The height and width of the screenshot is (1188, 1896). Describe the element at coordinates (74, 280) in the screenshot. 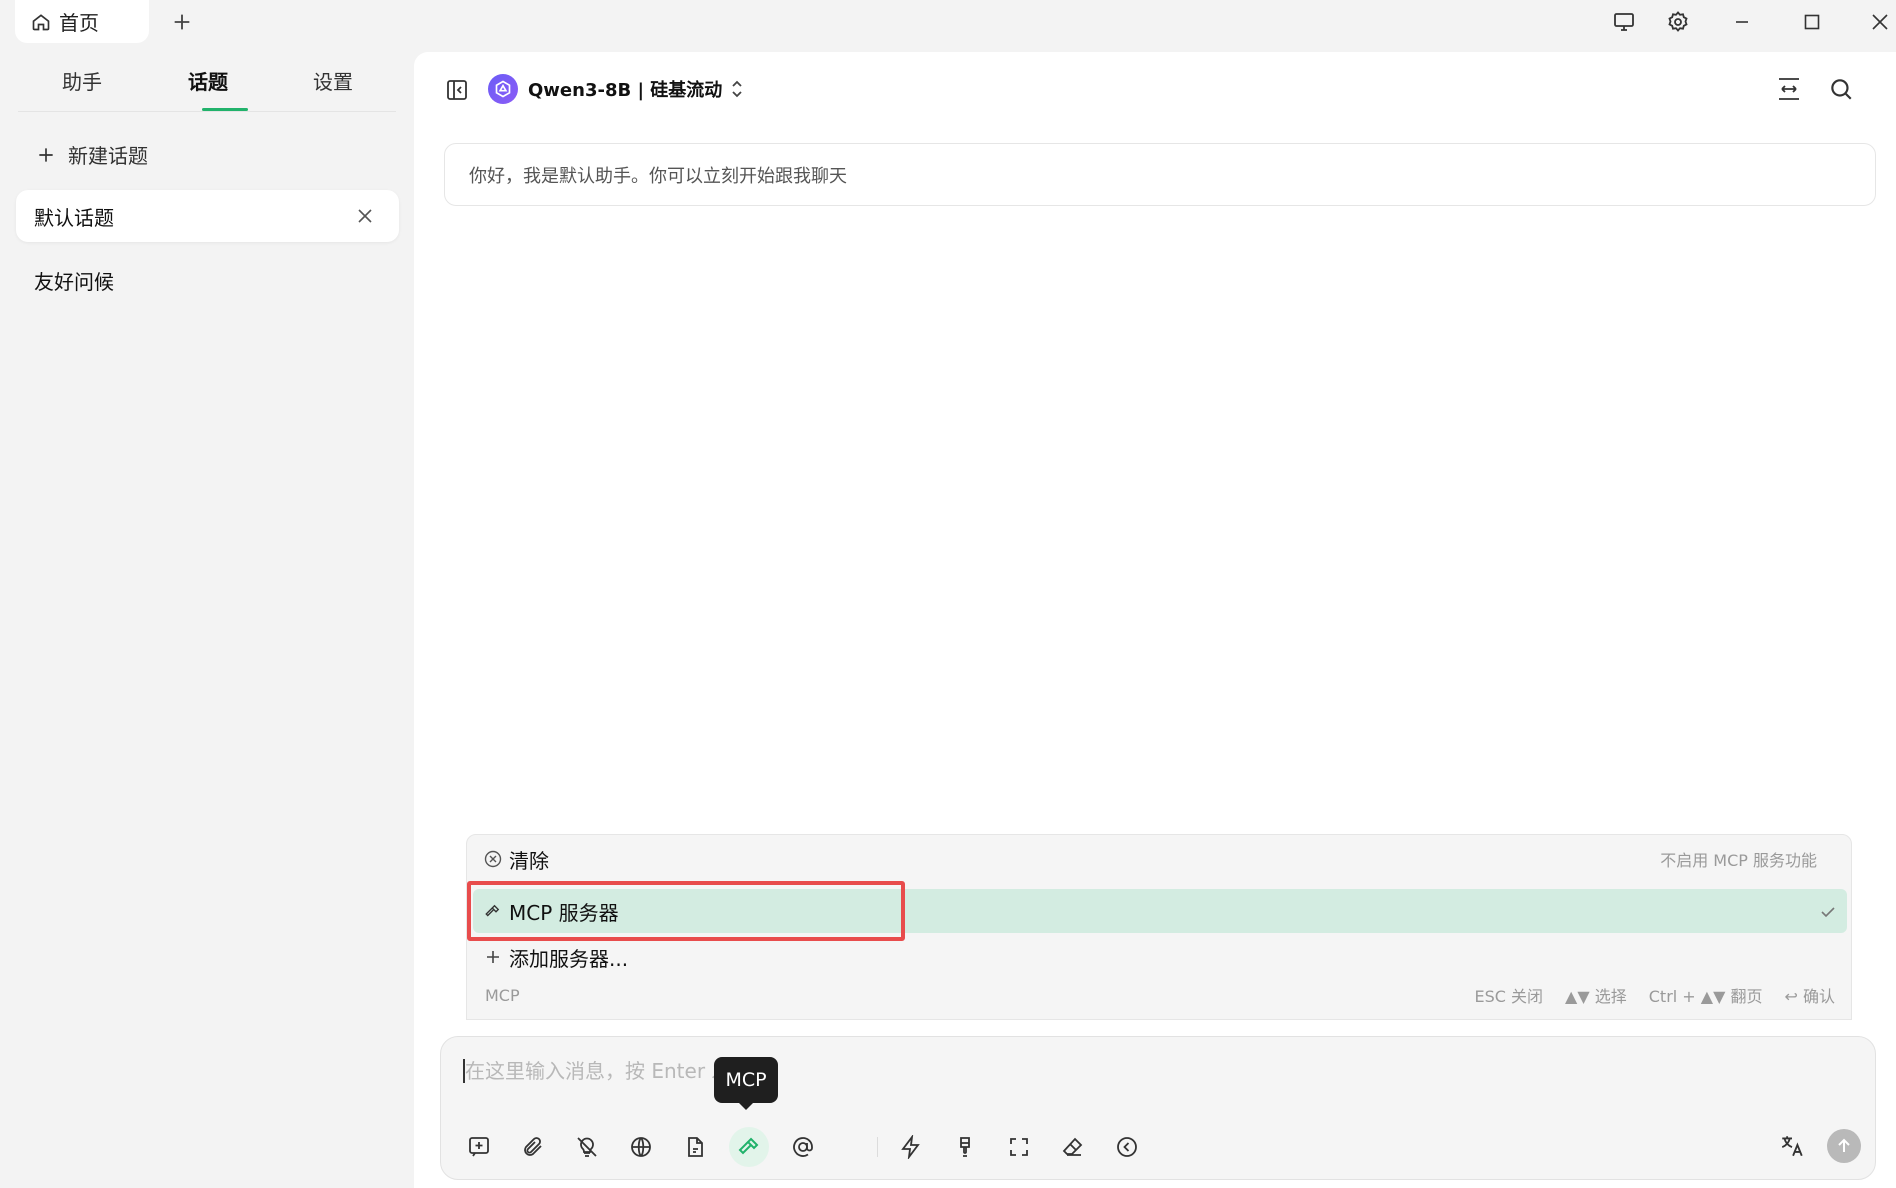

I see `topic-item-greeting: 友好问候` at that location.